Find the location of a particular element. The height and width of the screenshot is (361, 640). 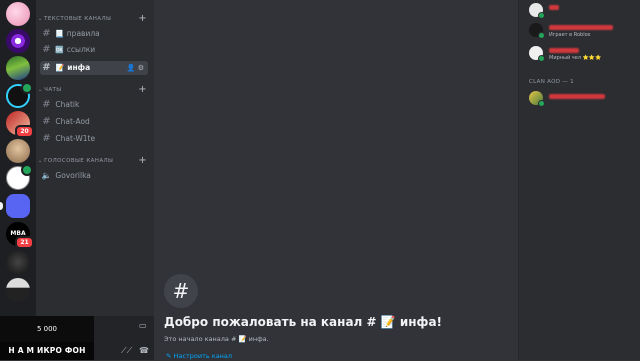

server-icon-galaxy is located at coordinates (18, 41).